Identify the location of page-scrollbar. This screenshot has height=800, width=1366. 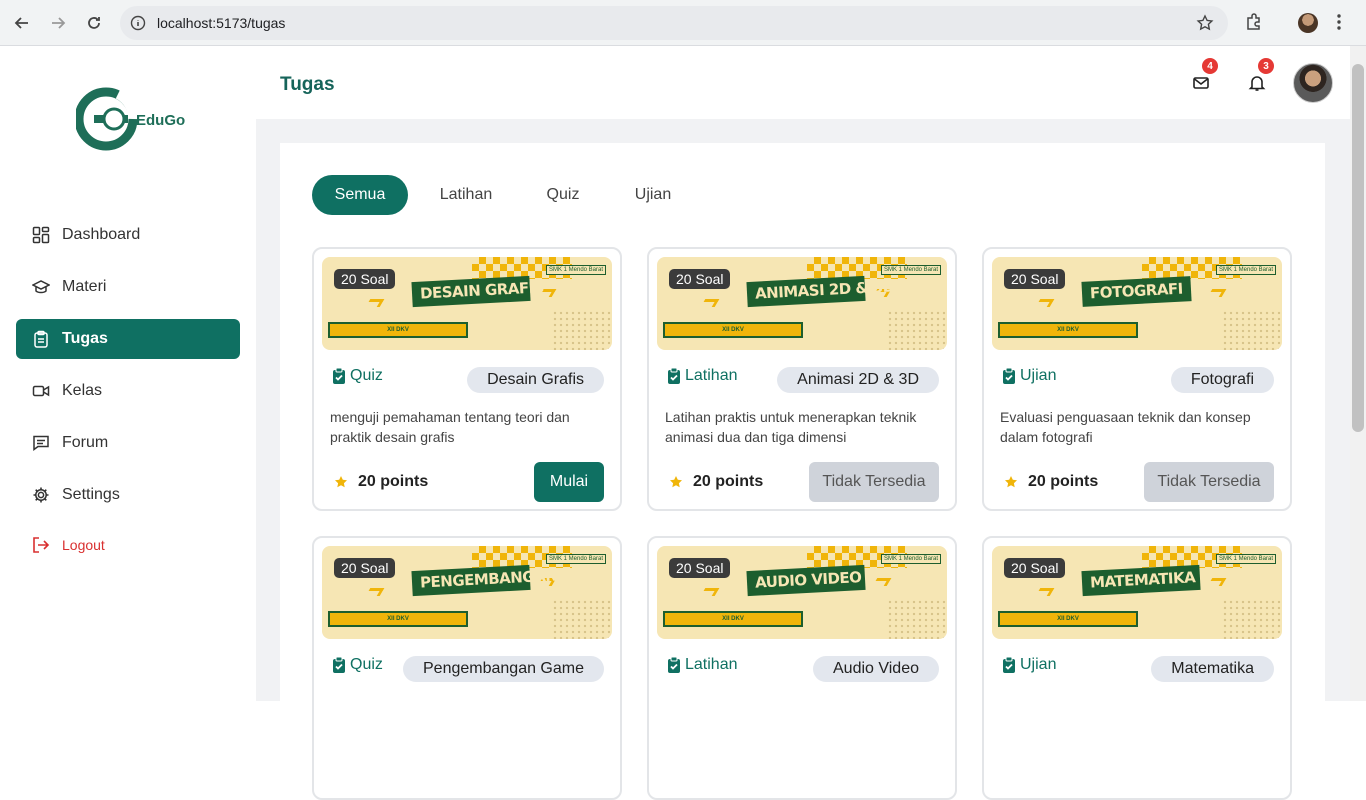
(1358, 373).